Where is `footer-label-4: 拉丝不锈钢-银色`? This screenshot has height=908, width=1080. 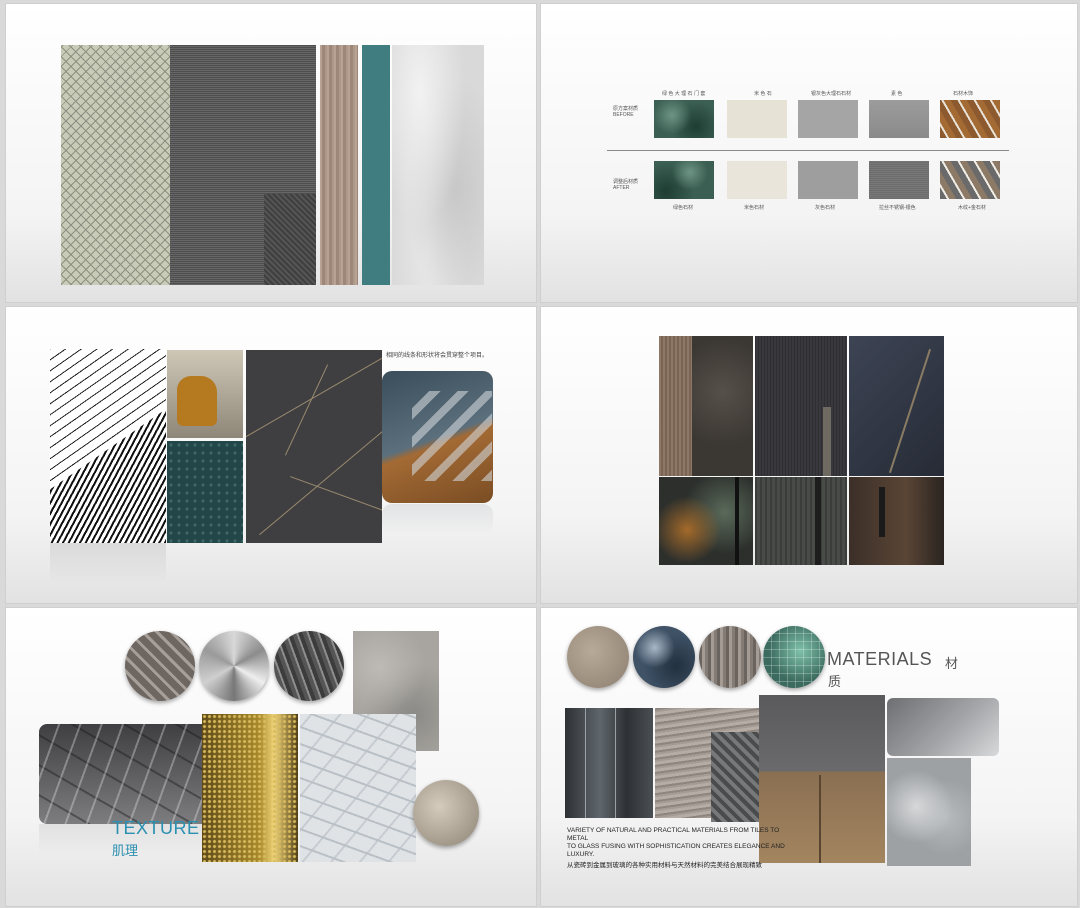 footer-label-4: 拉丝不锈钢-银色 is located at coordinates (897, 208).